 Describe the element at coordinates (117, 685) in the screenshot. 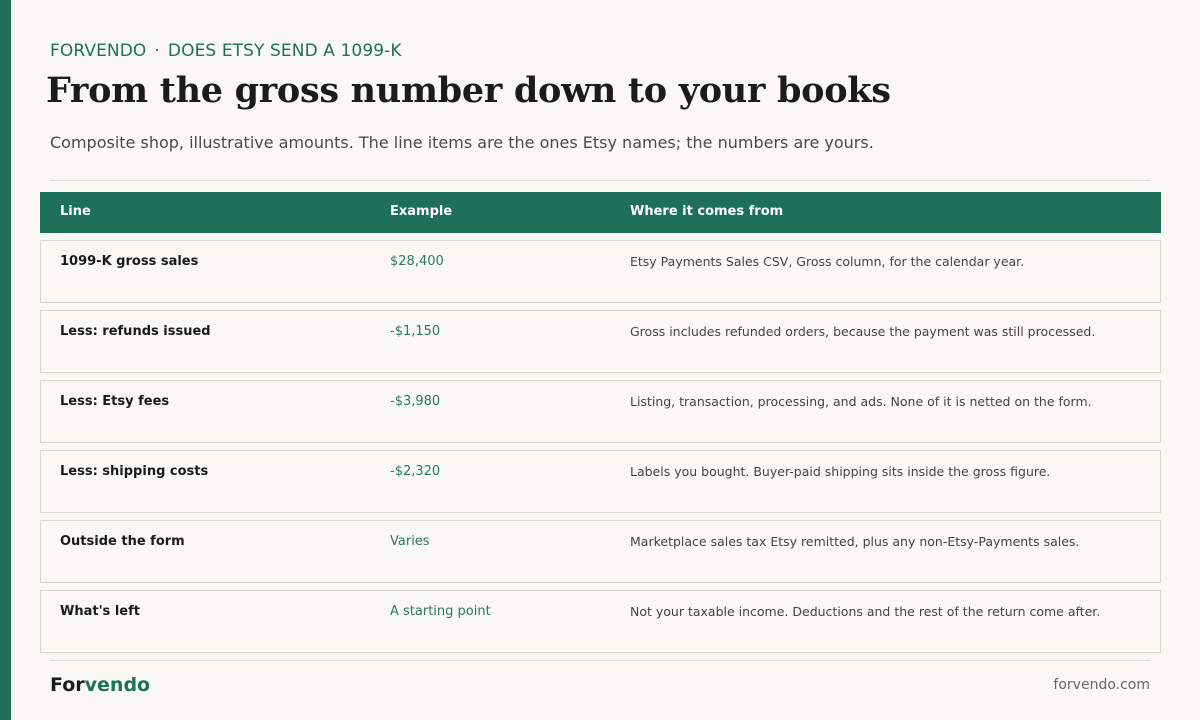

I see `footer-logo-part2: vendo` at that location.